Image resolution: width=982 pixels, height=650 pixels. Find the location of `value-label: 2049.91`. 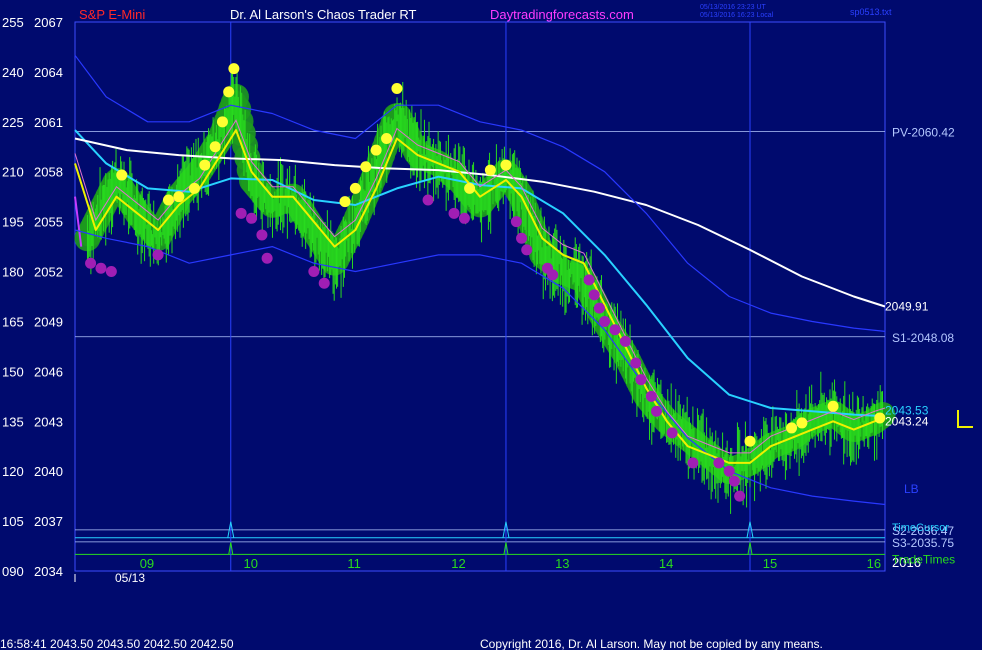

value-label: 2049.91 is located at coordinates (907, 306).